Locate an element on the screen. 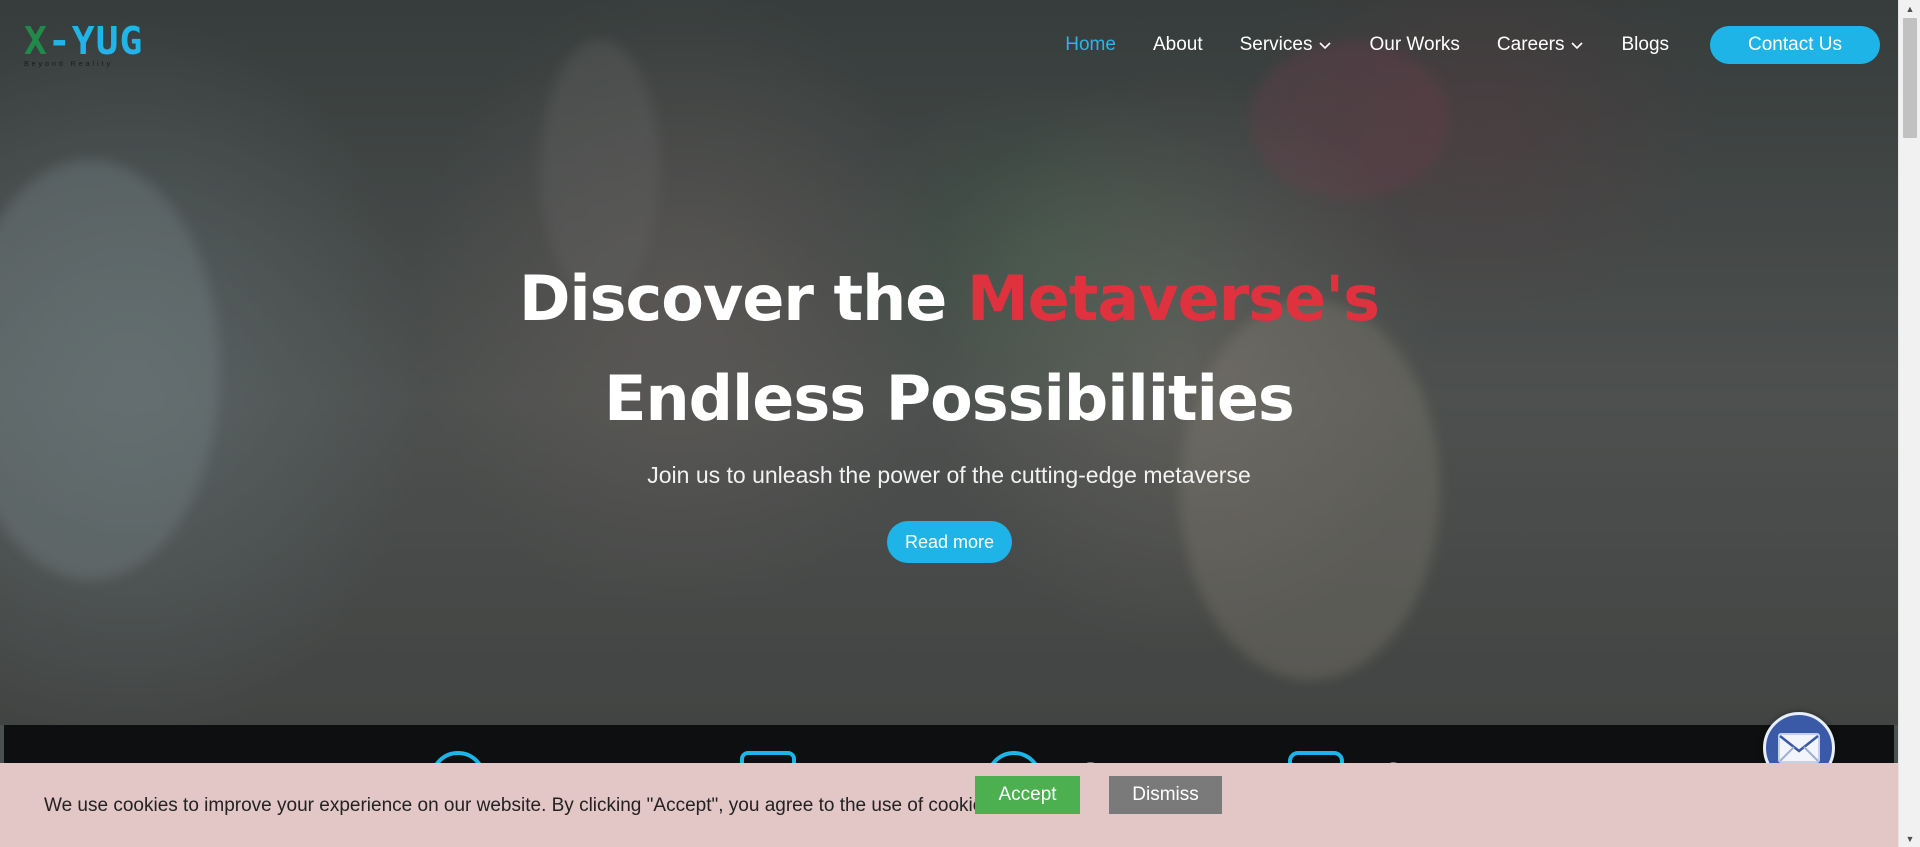  scroll-up-arrow-icon: ▲ is located at coordinates (1909, 8).